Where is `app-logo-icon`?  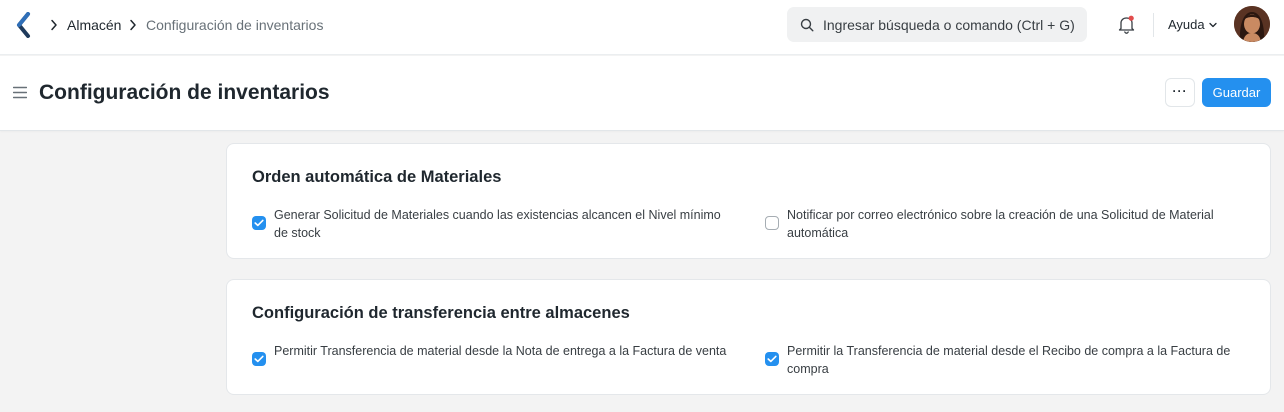
app-logo-icon is located at coordinates (24, 25).